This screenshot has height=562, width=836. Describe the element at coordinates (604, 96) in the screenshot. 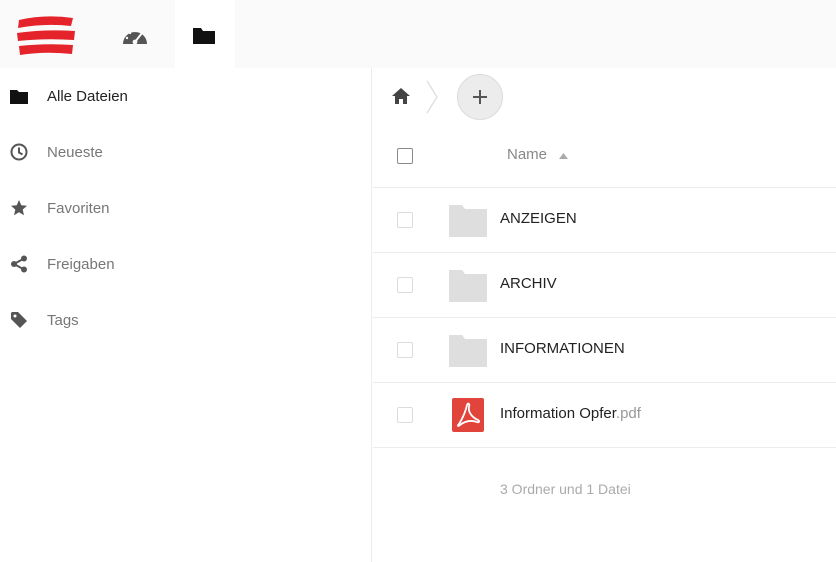

I see `breadcrumb` at that location.